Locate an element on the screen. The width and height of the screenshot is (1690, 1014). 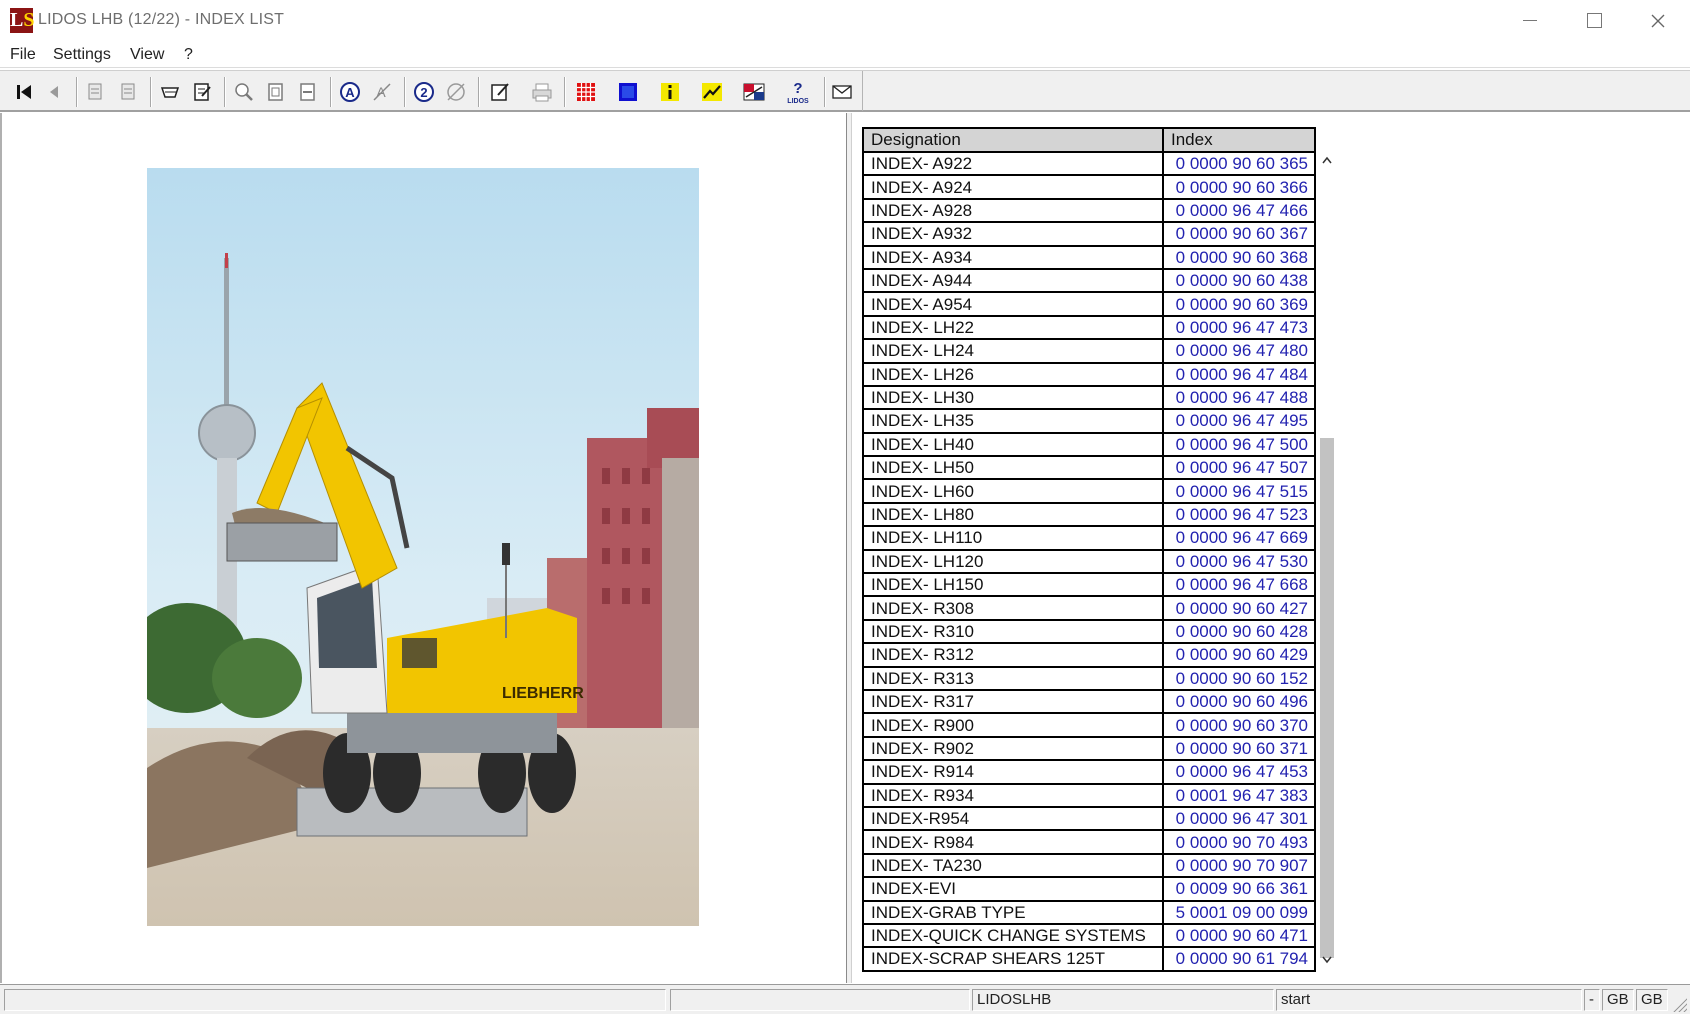
table-row: INDEX- LH35 0 0000 96 47 495 is located at coordinates (1089, 421).